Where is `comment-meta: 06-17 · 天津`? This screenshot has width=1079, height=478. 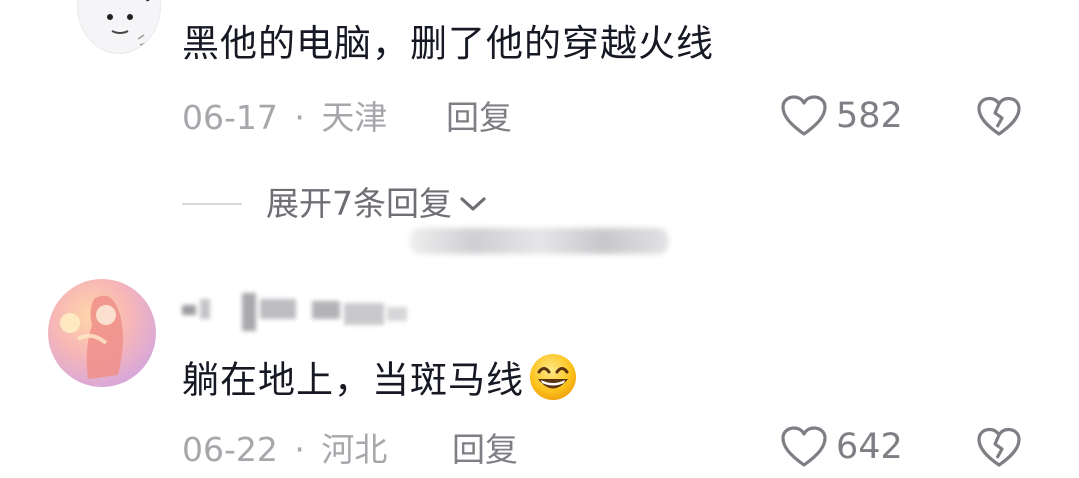
comment-meta: 06-17 · 天津 is located at coordinates (284, 118).